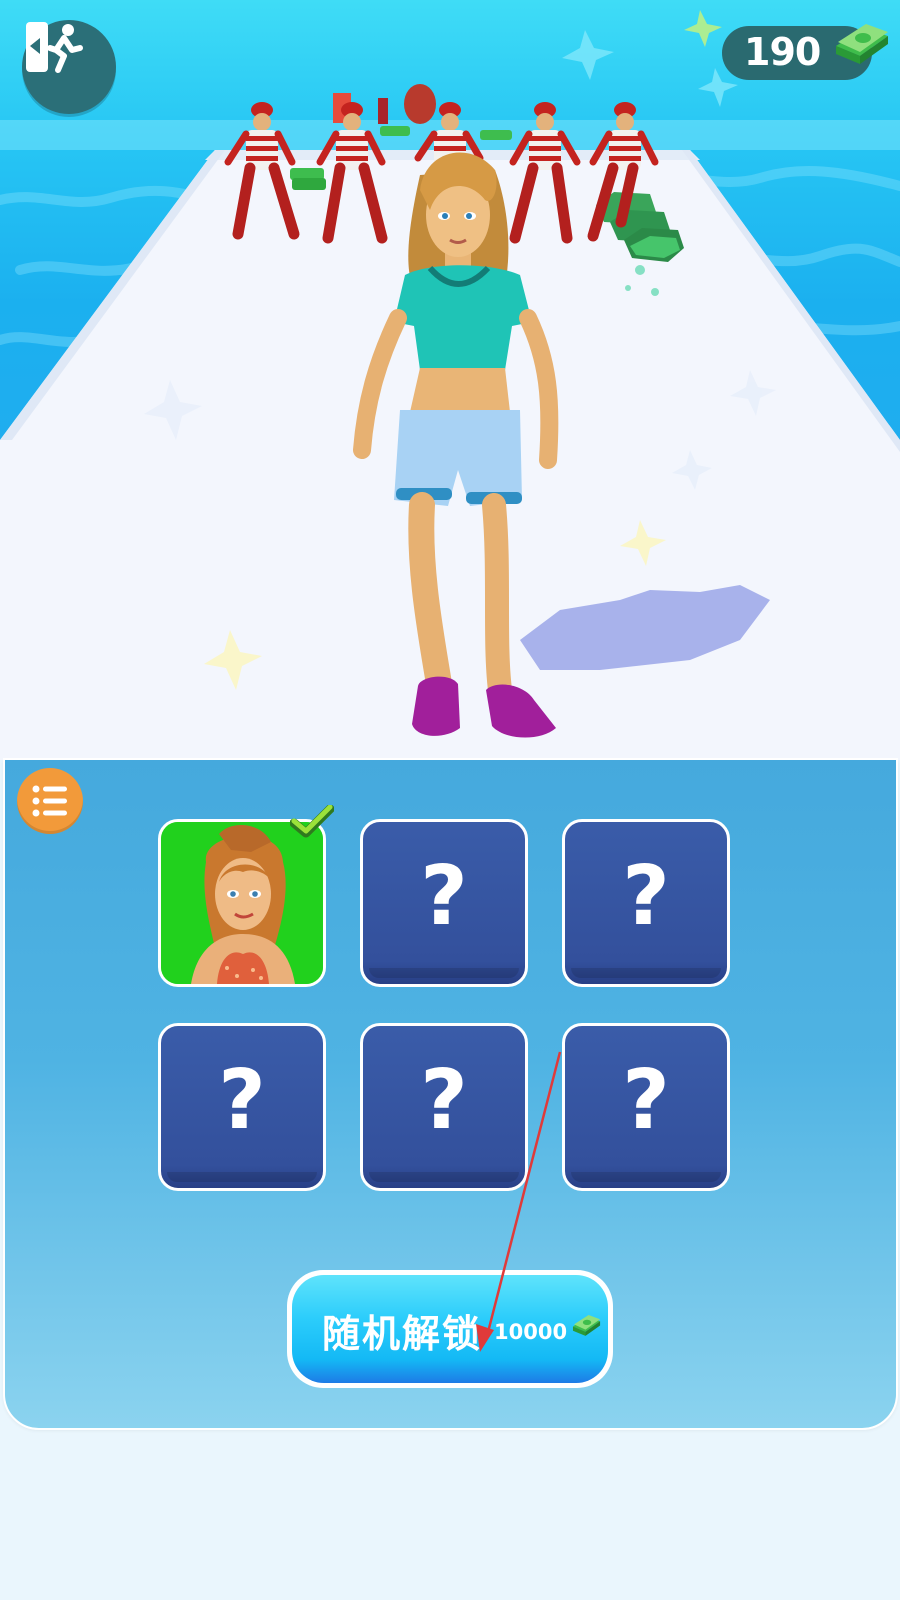 This screenshot has height=1600, width=900. I want to click on random-unlock-price: 10000, so click(531, 1332).